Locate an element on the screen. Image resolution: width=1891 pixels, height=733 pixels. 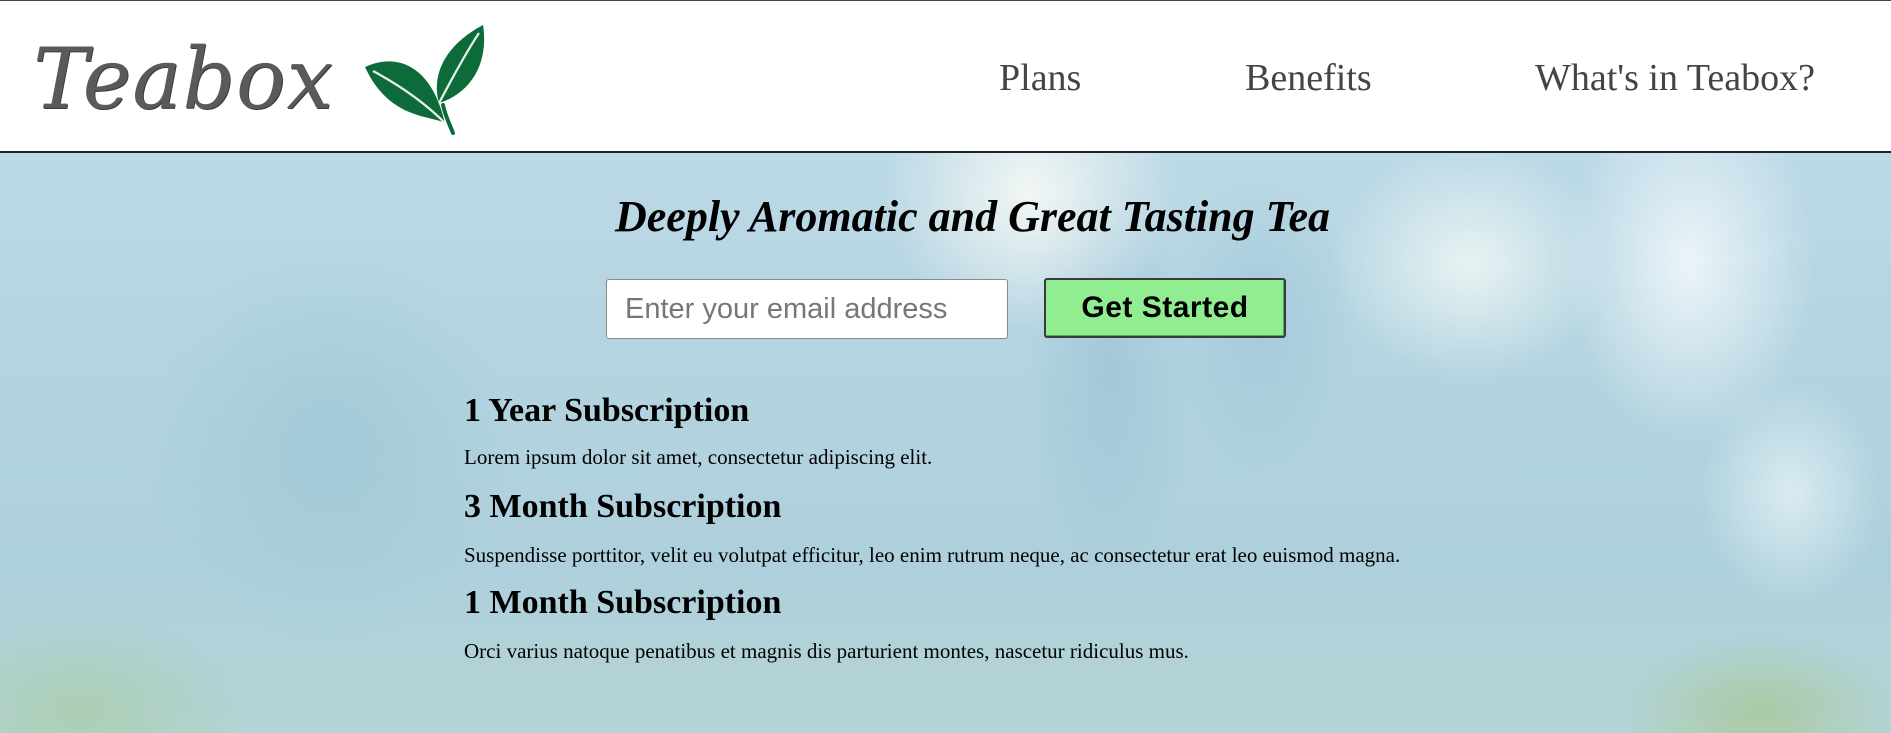
email-input is located at coordinates (807, 309).